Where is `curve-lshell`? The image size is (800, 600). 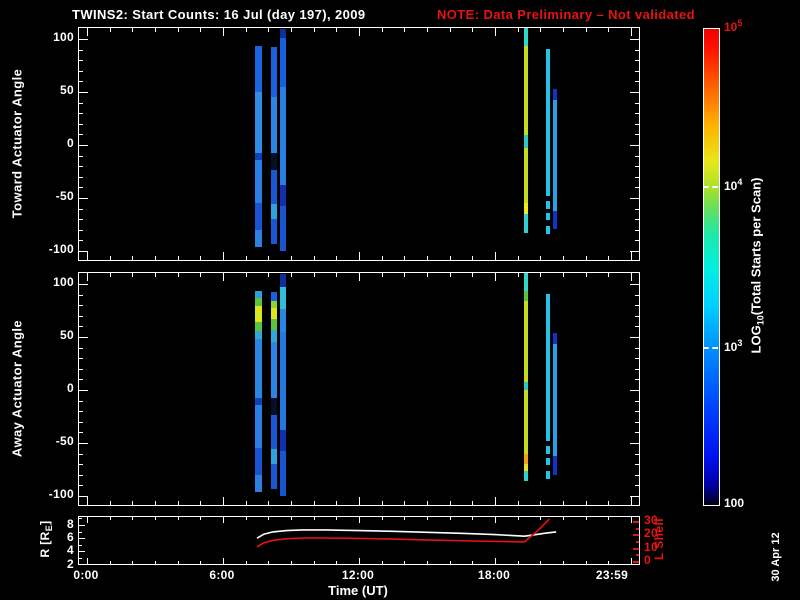
curve-lshell is located at coordinates (403, 533).